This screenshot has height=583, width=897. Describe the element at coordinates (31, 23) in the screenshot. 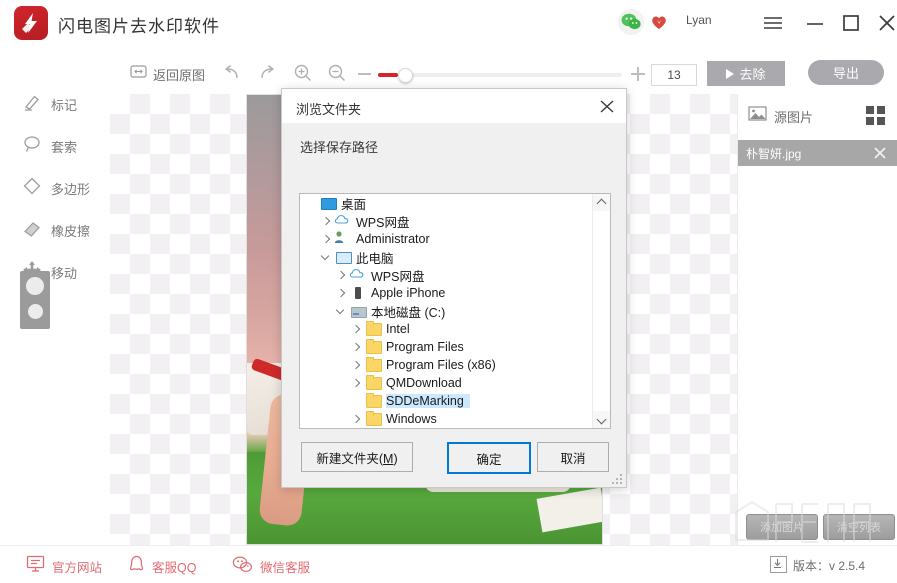

I see `app-logo-icon` at that location.